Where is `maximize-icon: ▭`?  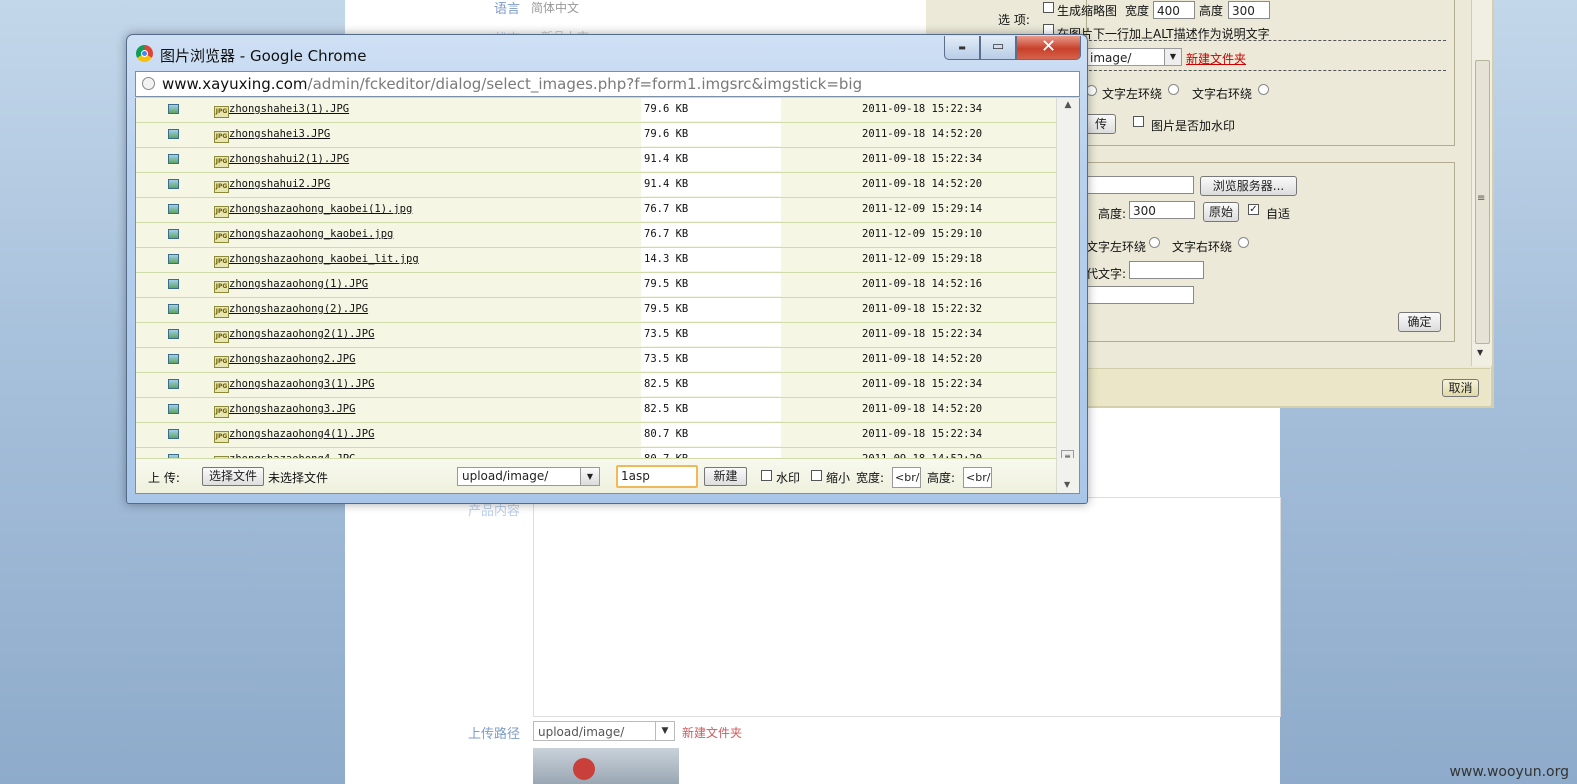 maximize-icon: ▭ is located at coordinates (998, 46).